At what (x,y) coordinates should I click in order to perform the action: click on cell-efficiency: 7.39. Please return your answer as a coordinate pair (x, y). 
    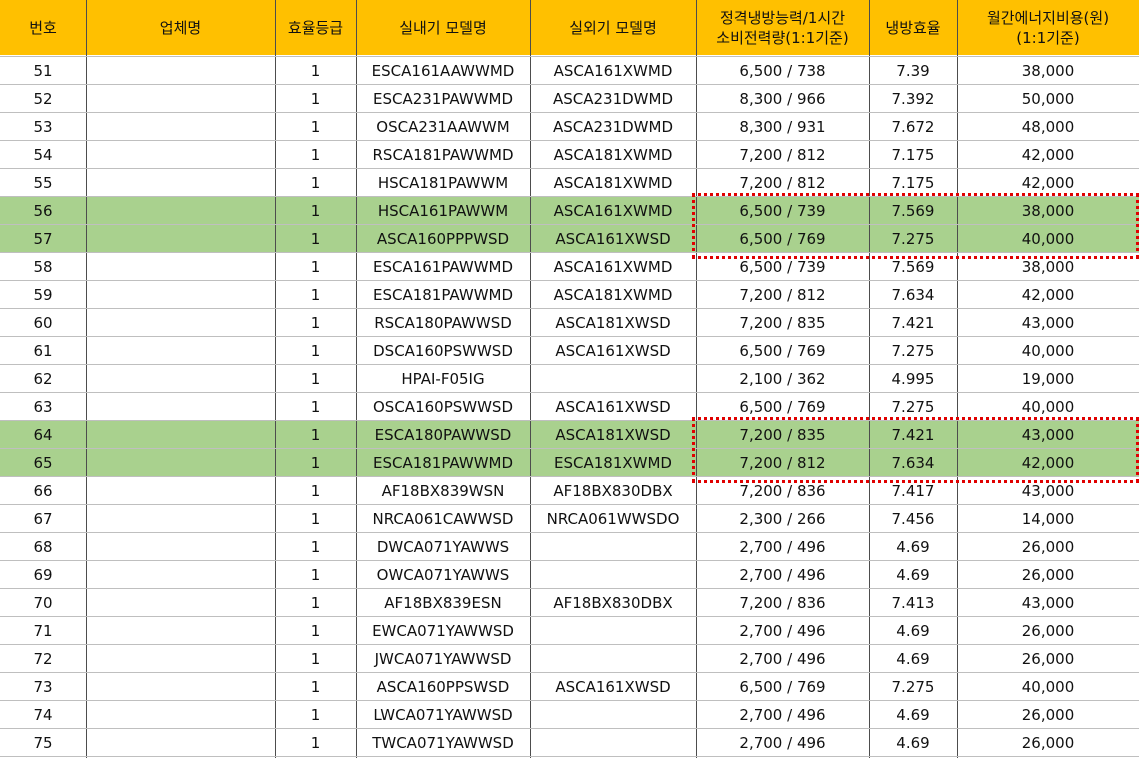
    Looking at the image, I should click on (913, 70).